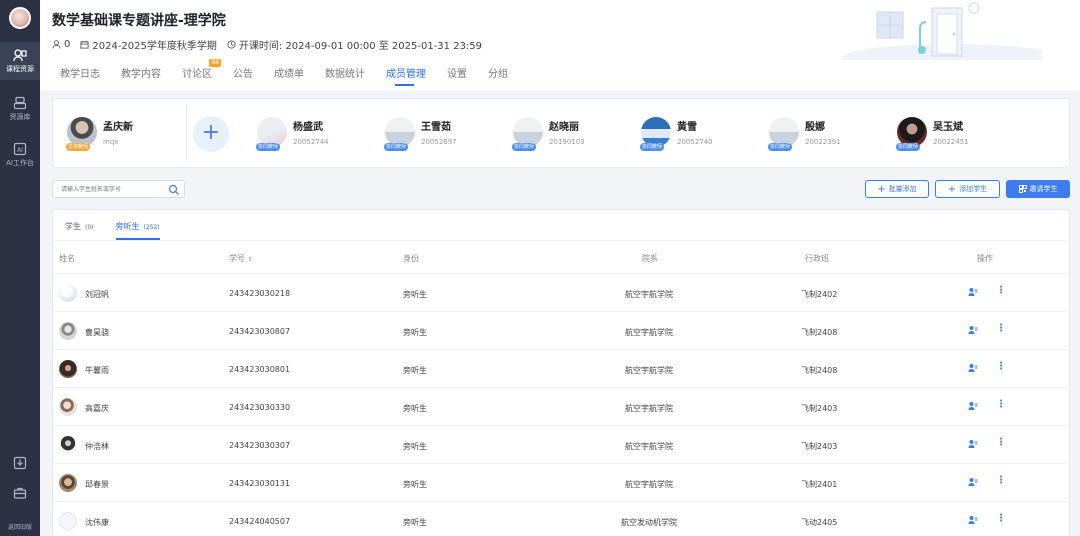 Image resolution: width=1080 pixels, height=536 pixels. Describe the element at coordinates (84, 76) in the screenshot. I see `tab-teaching-log: 教学日志` at that location.